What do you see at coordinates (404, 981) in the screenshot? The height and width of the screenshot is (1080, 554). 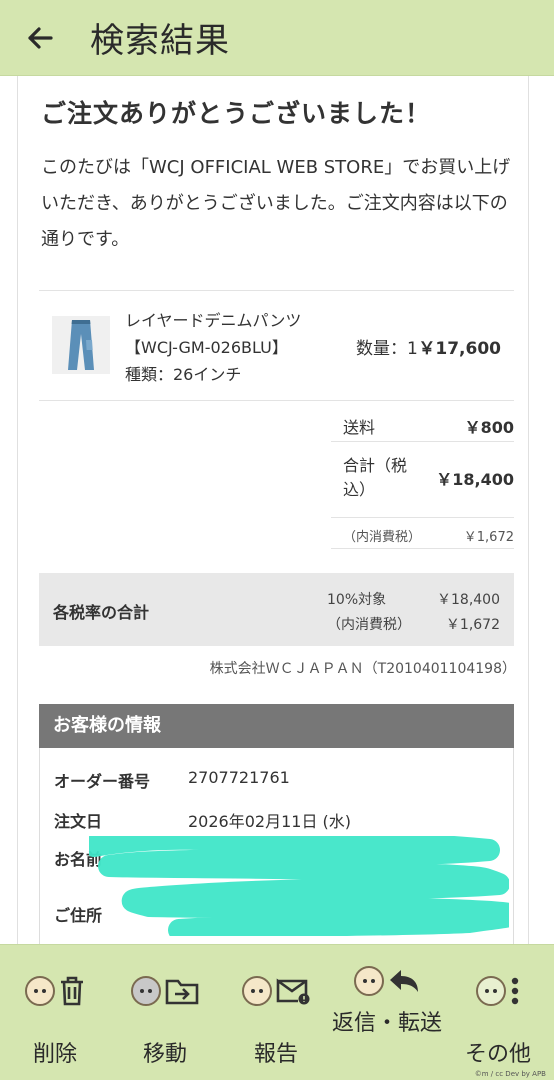 I see `reply-icon` at bounding box center [404, 981].